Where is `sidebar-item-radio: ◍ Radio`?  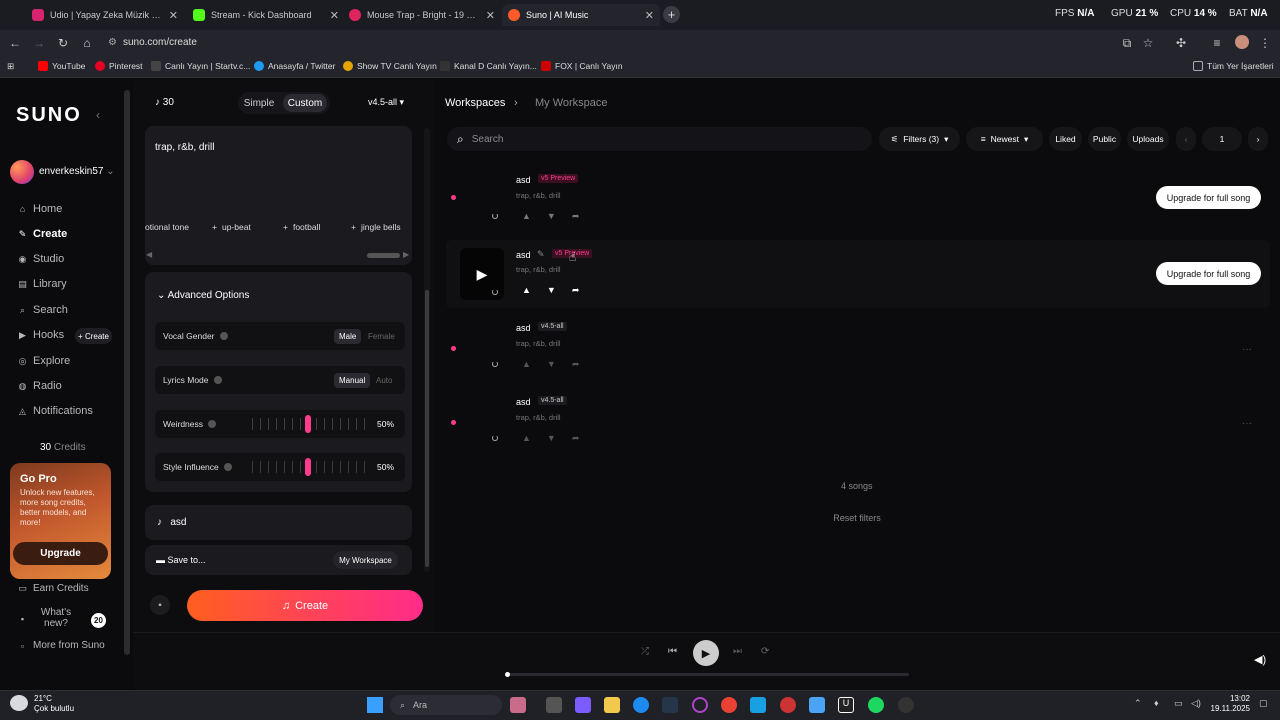 sidebar-item-radio: ◍ Radio is located at coordinates (40, 386).